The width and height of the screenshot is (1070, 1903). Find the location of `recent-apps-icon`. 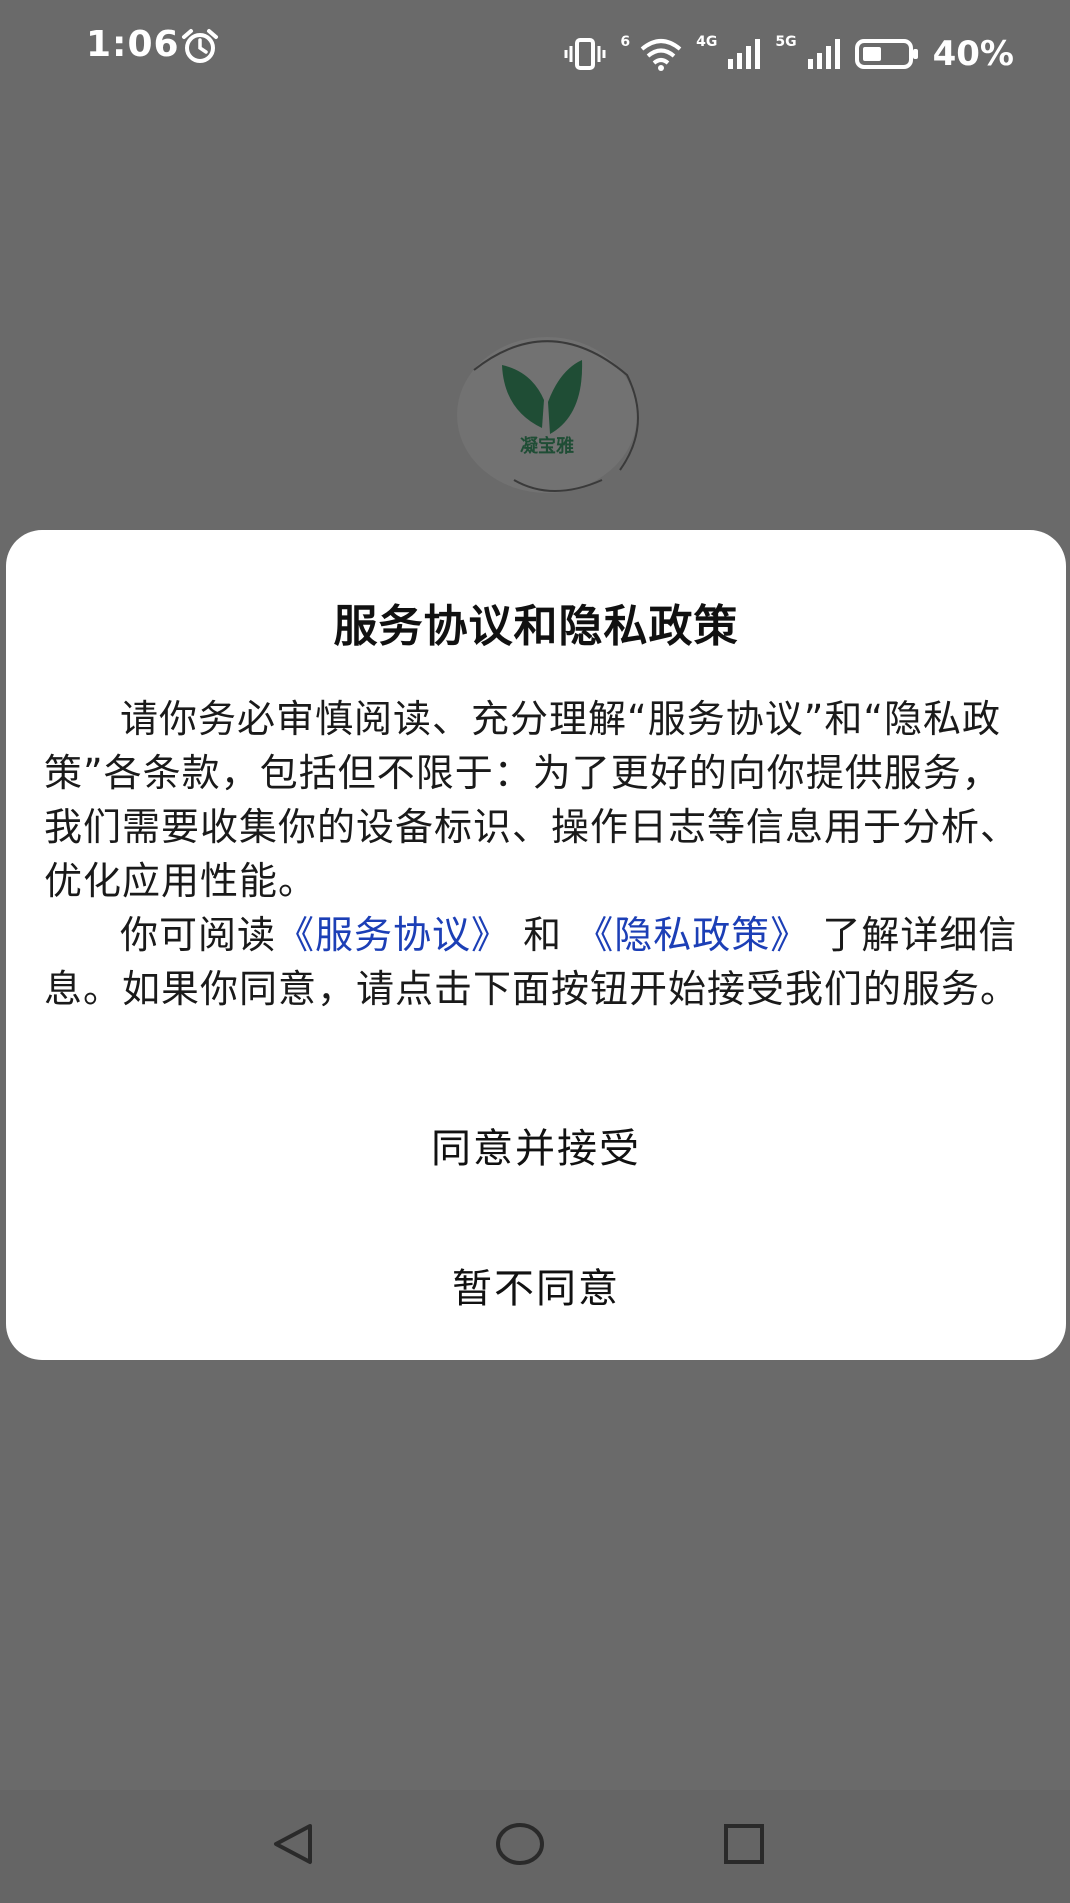

recent-apps-icon is located at coordinates (744, 1846).